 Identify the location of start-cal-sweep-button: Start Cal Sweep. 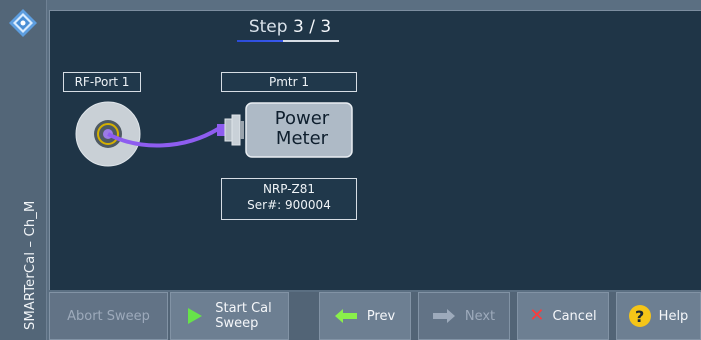
(229, 316).